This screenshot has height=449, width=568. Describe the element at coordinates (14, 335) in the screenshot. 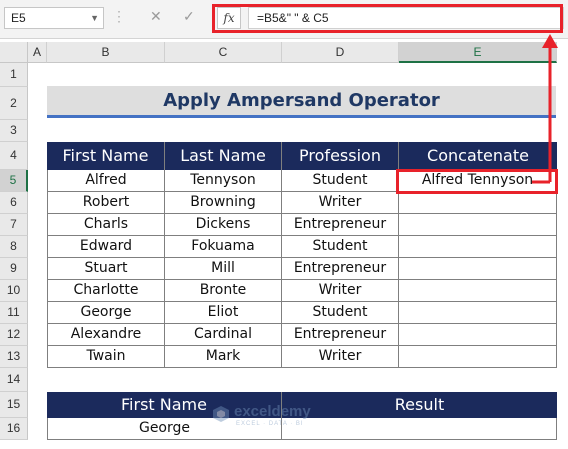

I see `row-header-12: 12` at that location.